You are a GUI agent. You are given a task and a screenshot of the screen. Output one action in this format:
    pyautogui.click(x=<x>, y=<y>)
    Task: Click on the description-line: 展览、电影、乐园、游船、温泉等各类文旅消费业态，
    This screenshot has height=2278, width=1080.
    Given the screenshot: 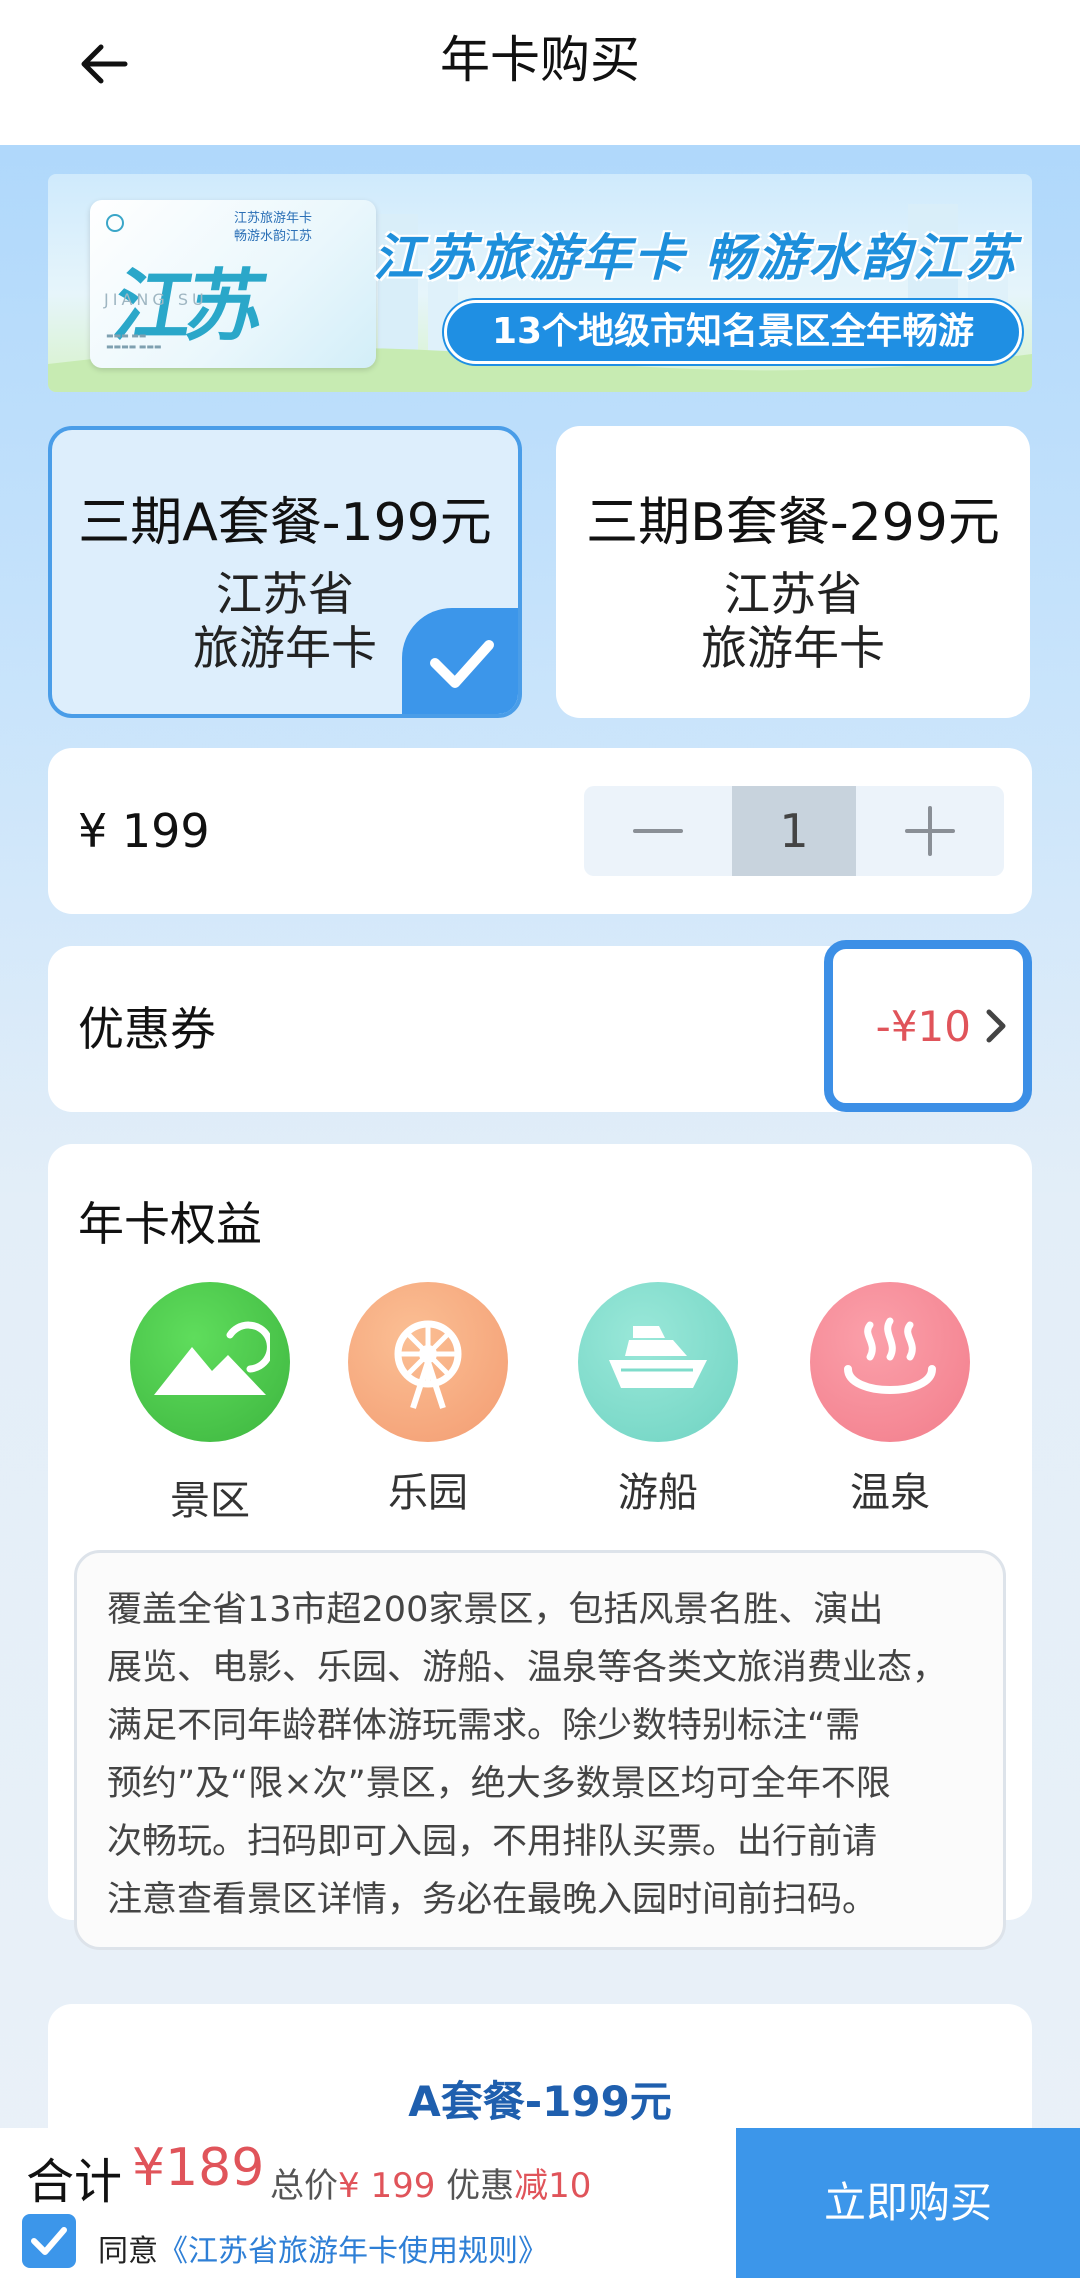 What is the action you would take?
    pyautogui.click(x=527, y=1668)
    